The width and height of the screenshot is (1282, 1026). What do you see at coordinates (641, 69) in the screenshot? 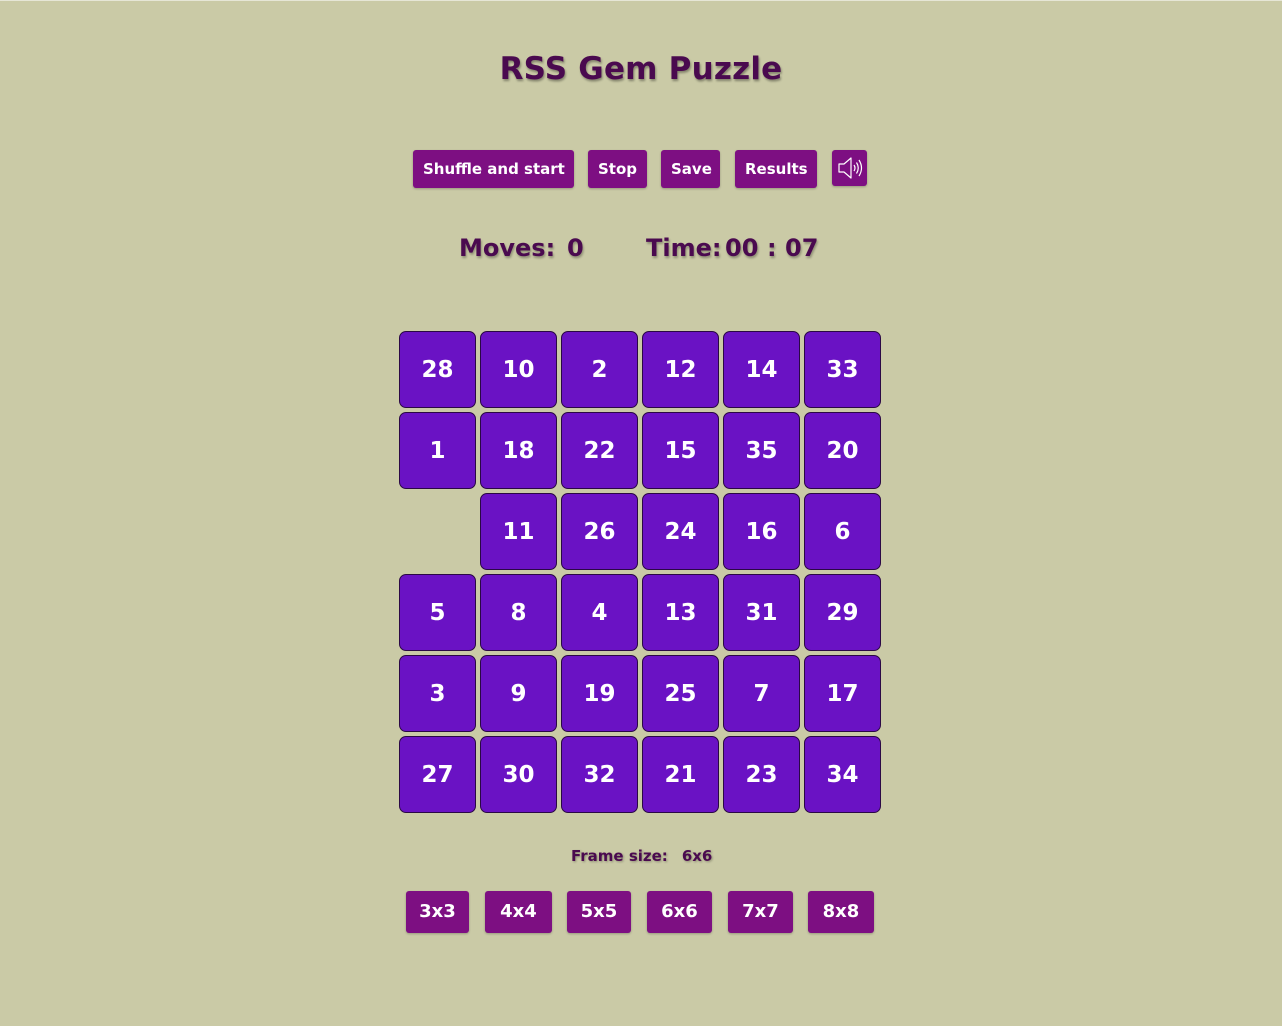
I see `page-title: RSS Gem Puzzle` at bounding box center [641, 69].